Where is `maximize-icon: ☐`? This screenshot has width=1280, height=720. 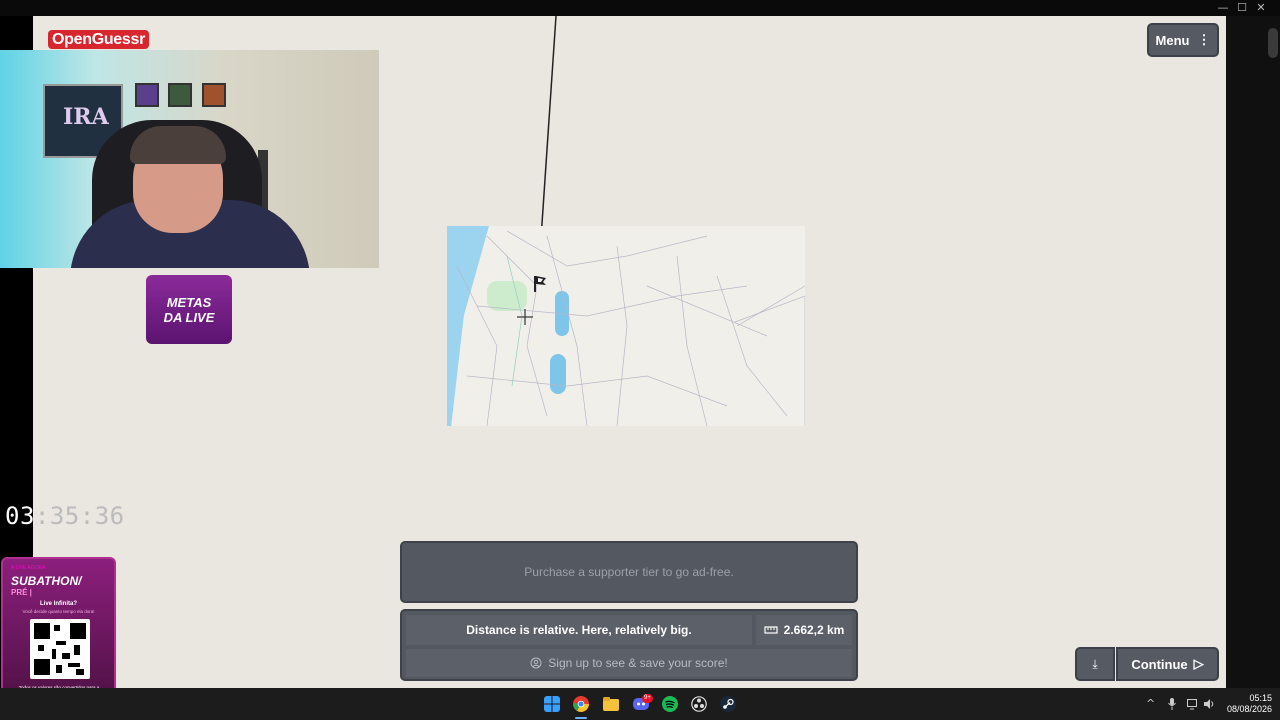
maximize-icon: ☐ is located at coordinates (1242, 8).